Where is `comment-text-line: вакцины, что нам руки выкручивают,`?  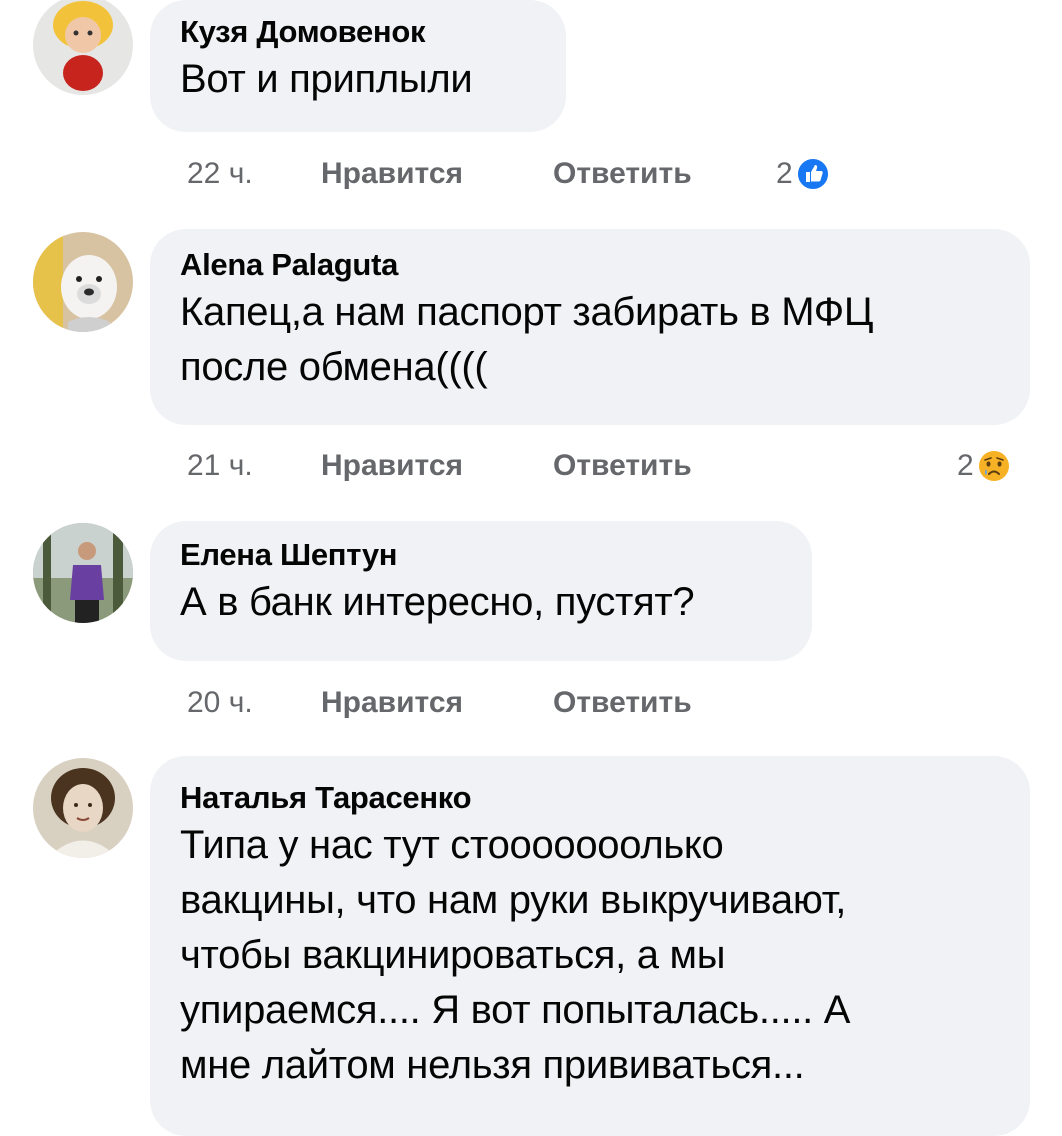 comment-text-line: вакцины, что нам руки выкручивают, is located at coordinates (513, 900).